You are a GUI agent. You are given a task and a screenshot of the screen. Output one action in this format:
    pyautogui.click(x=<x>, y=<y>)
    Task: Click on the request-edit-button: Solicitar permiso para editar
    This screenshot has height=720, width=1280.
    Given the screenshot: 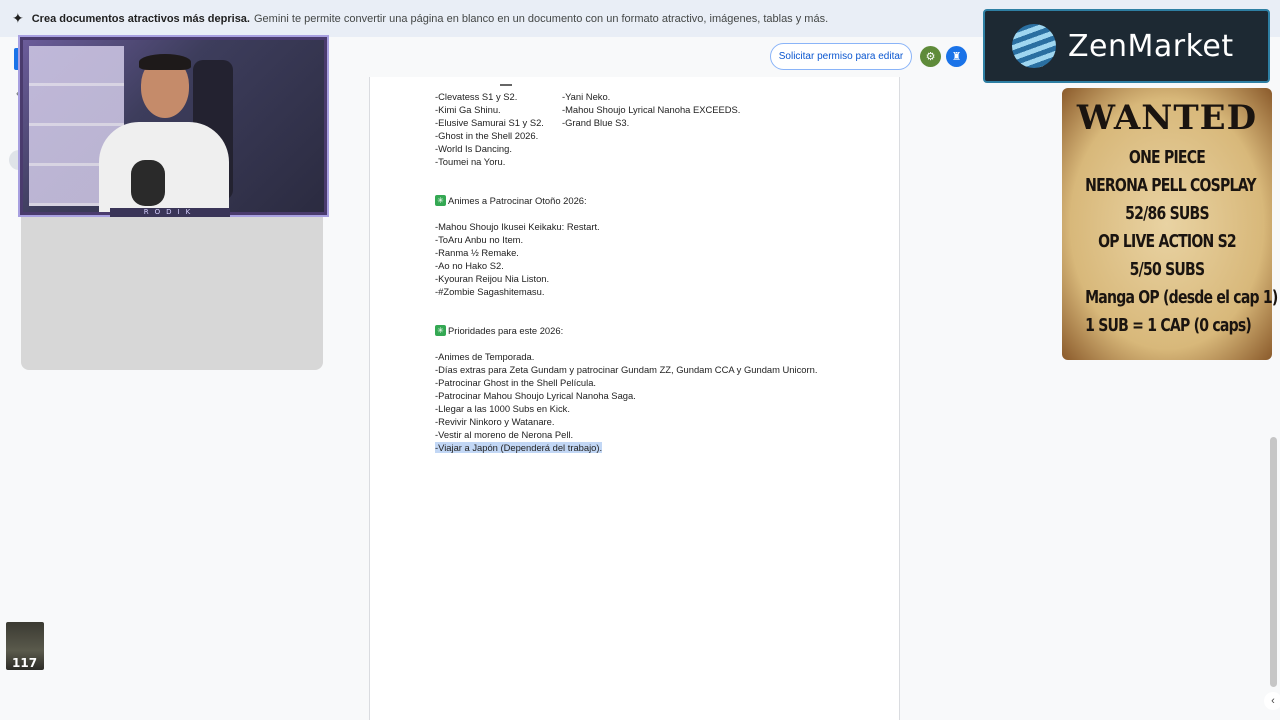 What is the action you would take?
    pyautogui.click(x=841, y=56)
    